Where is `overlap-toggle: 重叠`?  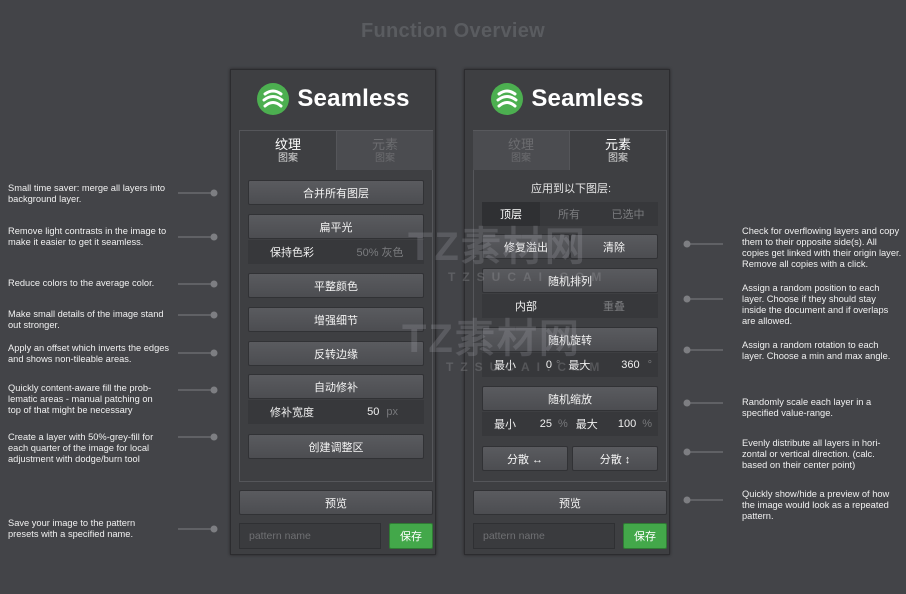 overlap-toggle: 重叠 is located at coordinates (614, 306).